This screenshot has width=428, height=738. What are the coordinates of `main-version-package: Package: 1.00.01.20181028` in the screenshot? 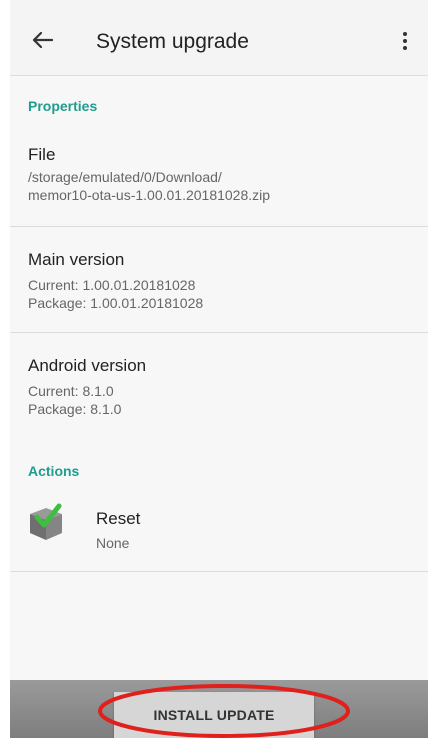 It's located at (116, 303).